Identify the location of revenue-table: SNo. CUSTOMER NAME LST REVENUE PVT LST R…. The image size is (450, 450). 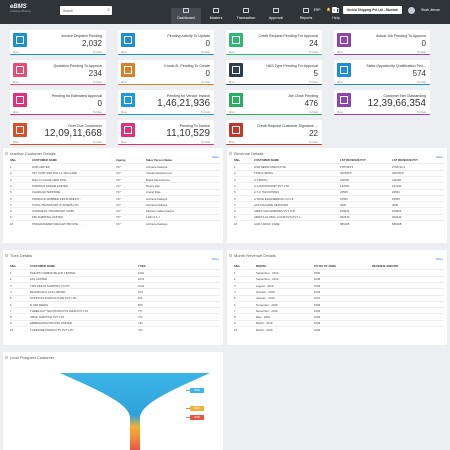
(339, 192).